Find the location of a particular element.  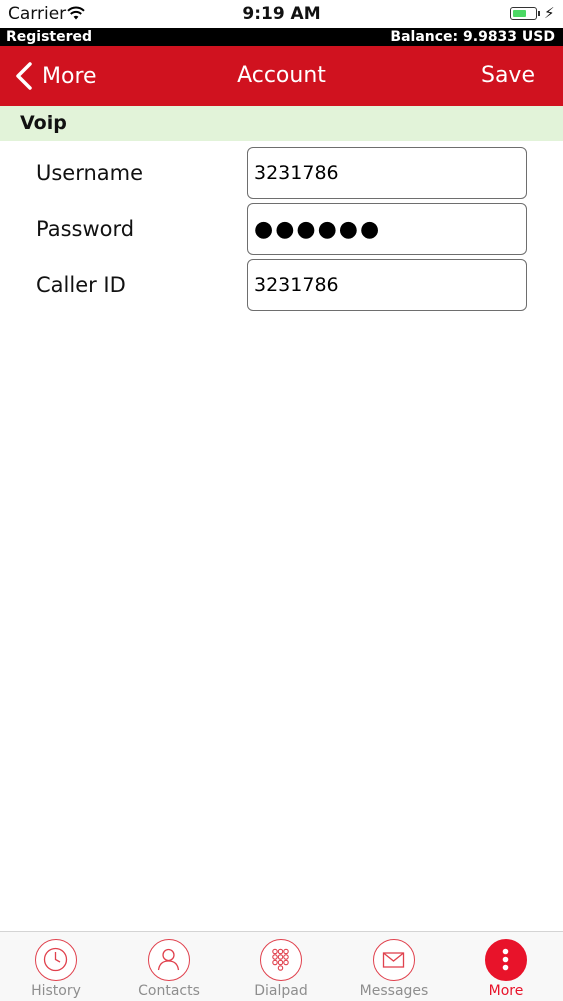

balance-label: Balance: 9.9833 USD is located at coordinates (472, 37).